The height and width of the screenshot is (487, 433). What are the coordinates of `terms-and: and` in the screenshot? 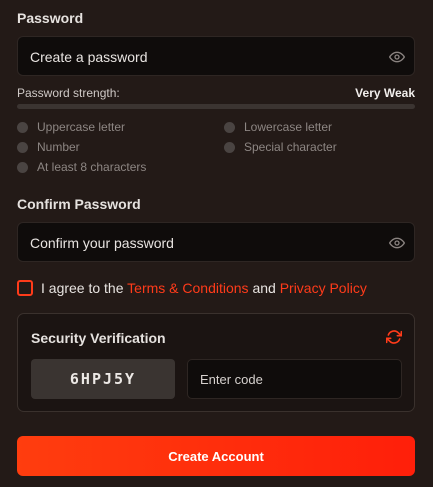 It's located at (264, 288).